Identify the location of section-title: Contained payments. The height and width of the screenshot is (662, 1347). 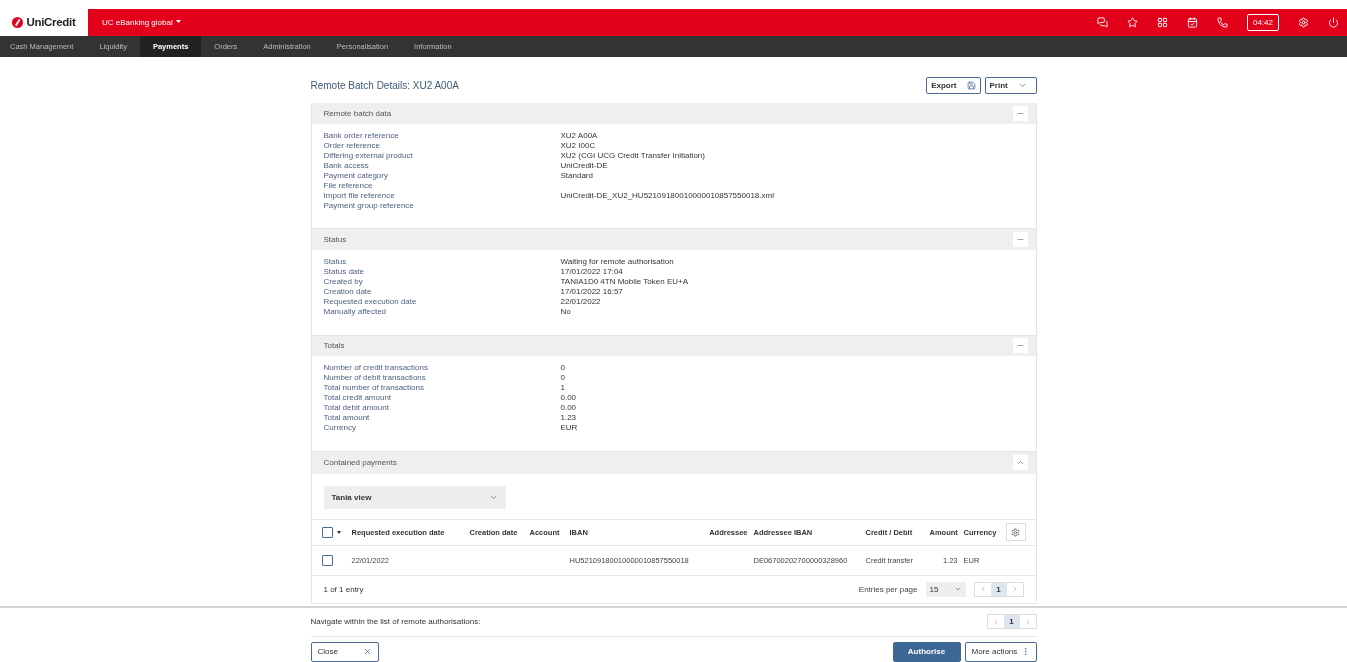
(360, 463).